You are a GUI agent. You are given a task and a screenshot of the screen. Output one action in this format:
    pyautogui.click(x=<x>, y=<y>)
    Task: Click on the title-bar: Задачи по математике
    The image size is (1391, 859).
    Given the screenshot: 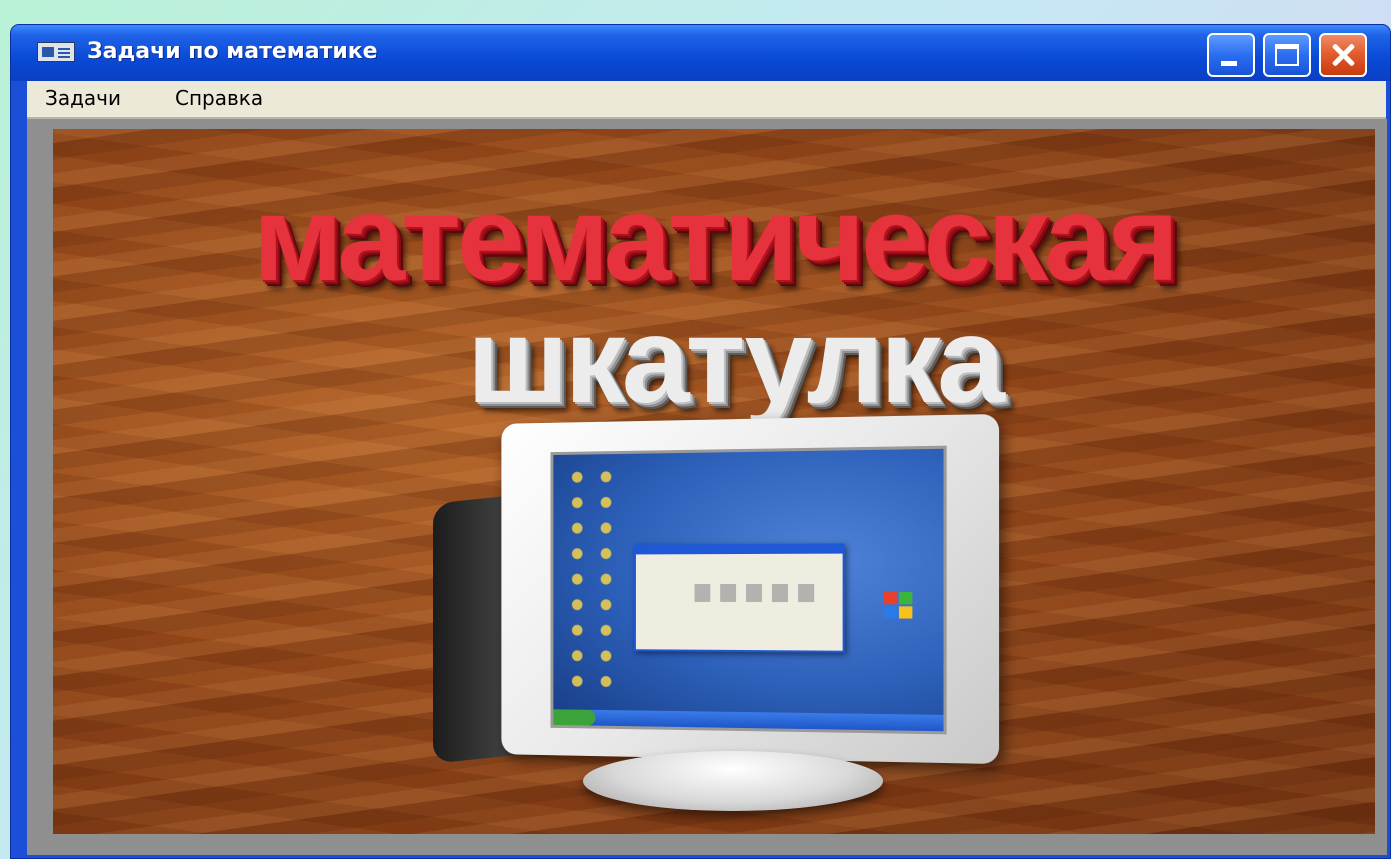 What is the action you would take?
    pyautogui.click(x=700, y=53)
    